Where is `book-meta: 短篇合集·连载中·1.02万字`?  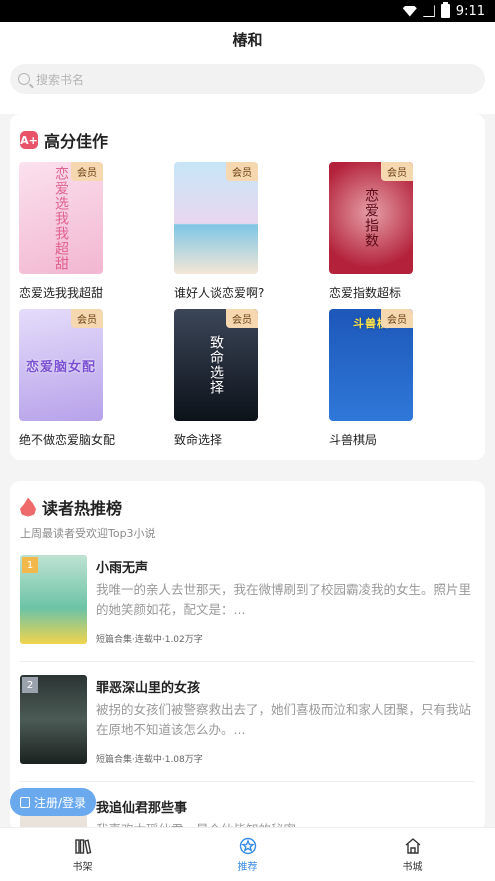
book-meta: 短篇合集·连载中·1.02万字 is located at coordinates (149, 640).